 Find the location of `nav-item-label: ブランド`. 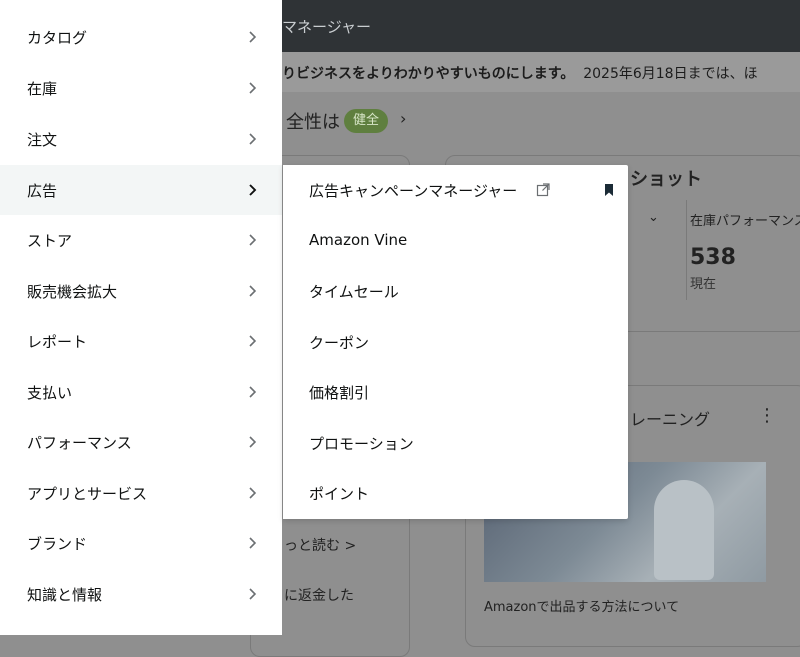

nav-item-label: ブランド is located at coordinates (57, 544).